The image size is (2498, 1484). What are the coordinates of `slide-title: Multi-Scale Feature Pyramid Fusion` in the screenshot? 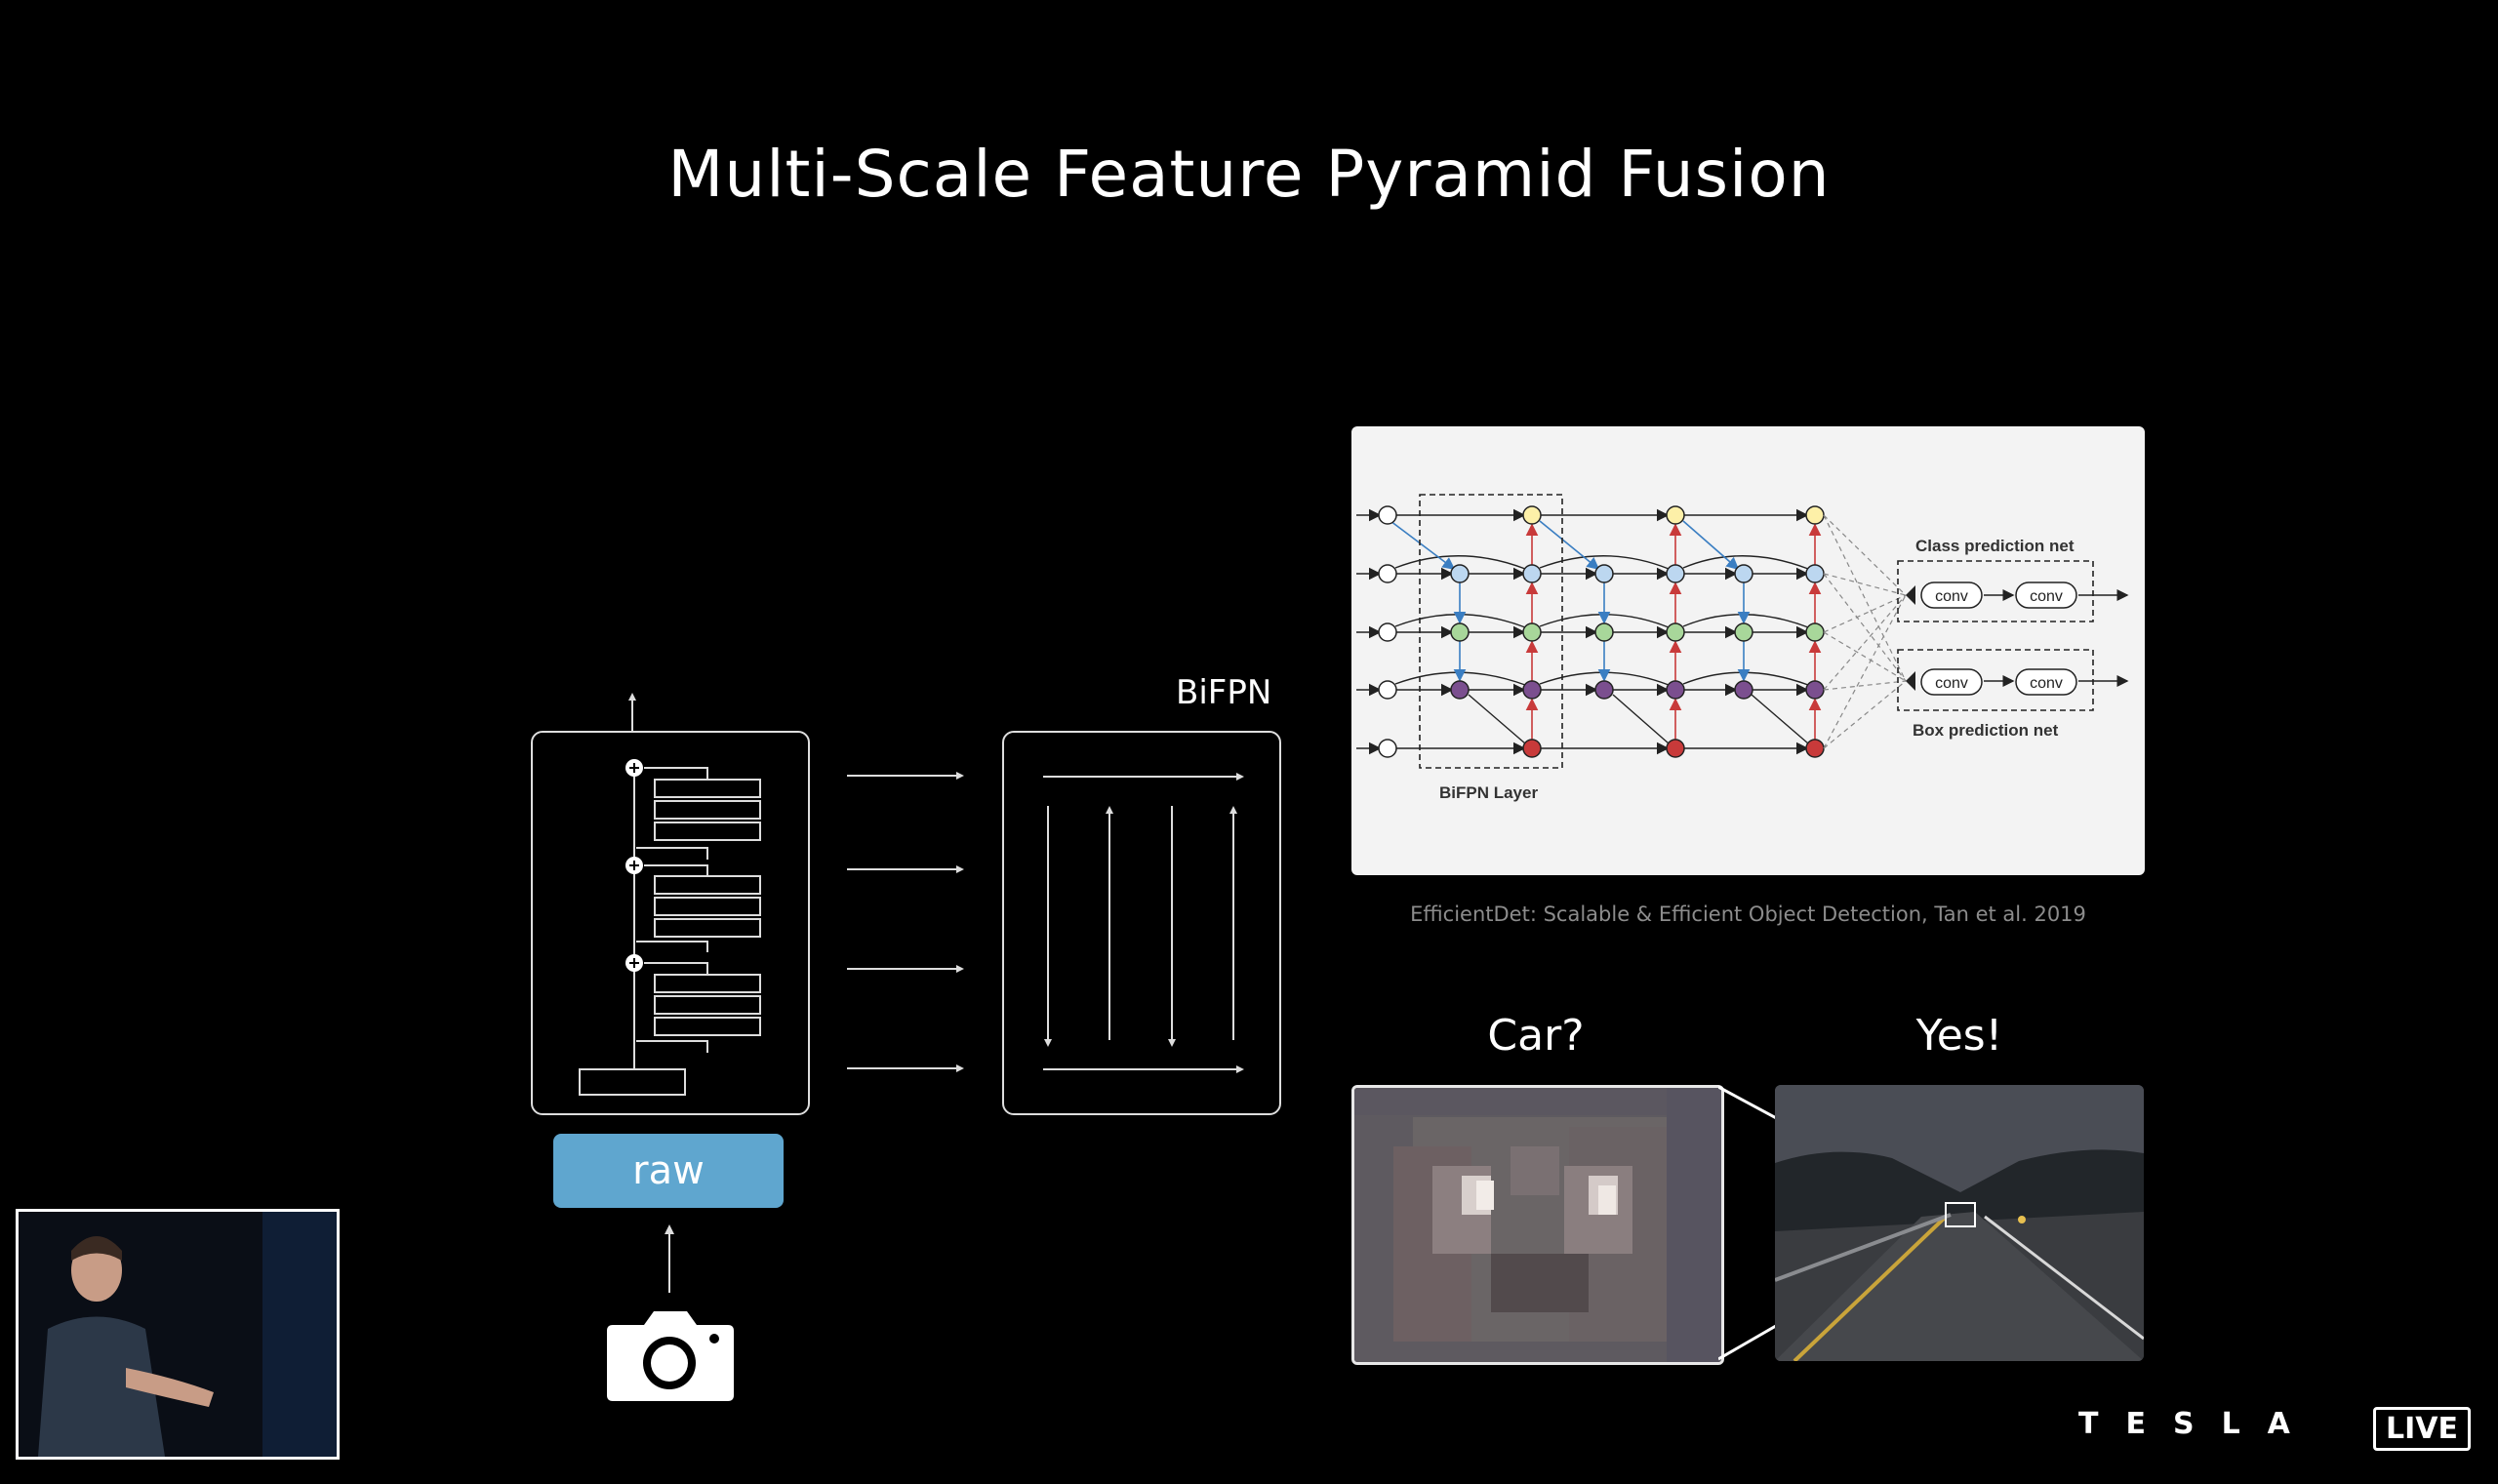 It's located at (1249, 174).